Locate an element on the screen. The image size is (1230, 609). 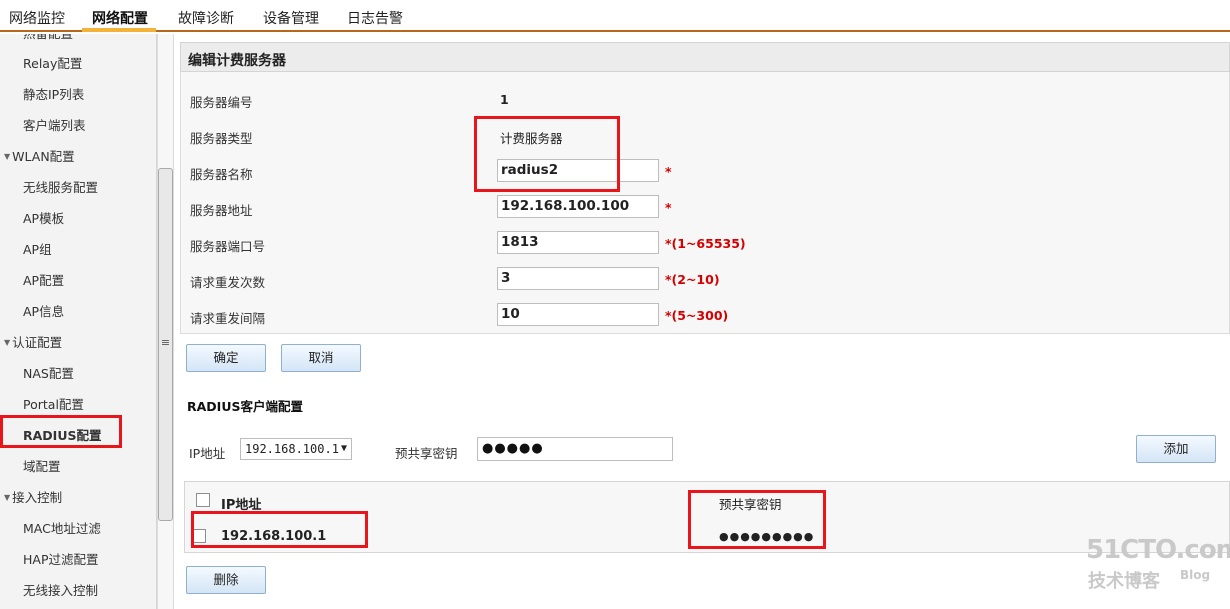
sidebar-item-nas: NAS配置 is located at coordinates (48, 372).